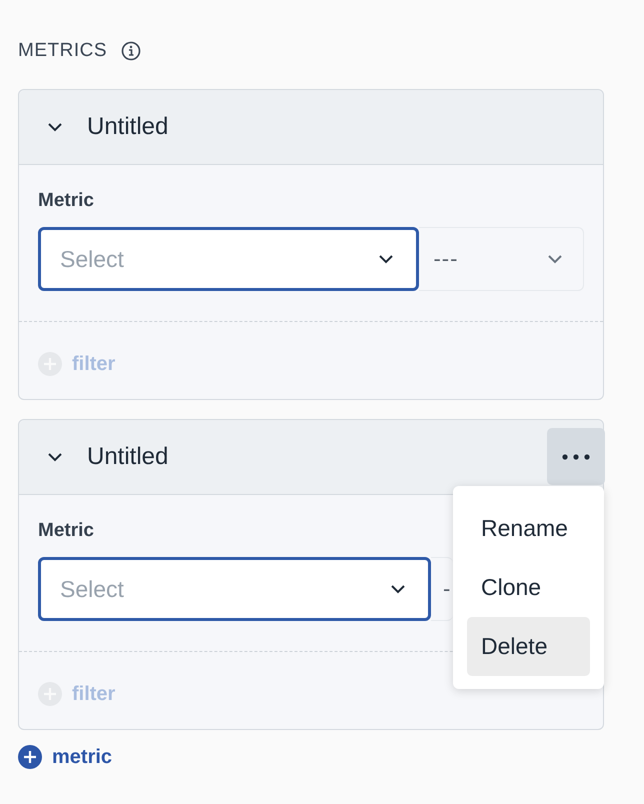  What do you see at coordinates (501, 259) in the screenshot?
I see `aggregate-select: ---` at bounding box center [501, 259].